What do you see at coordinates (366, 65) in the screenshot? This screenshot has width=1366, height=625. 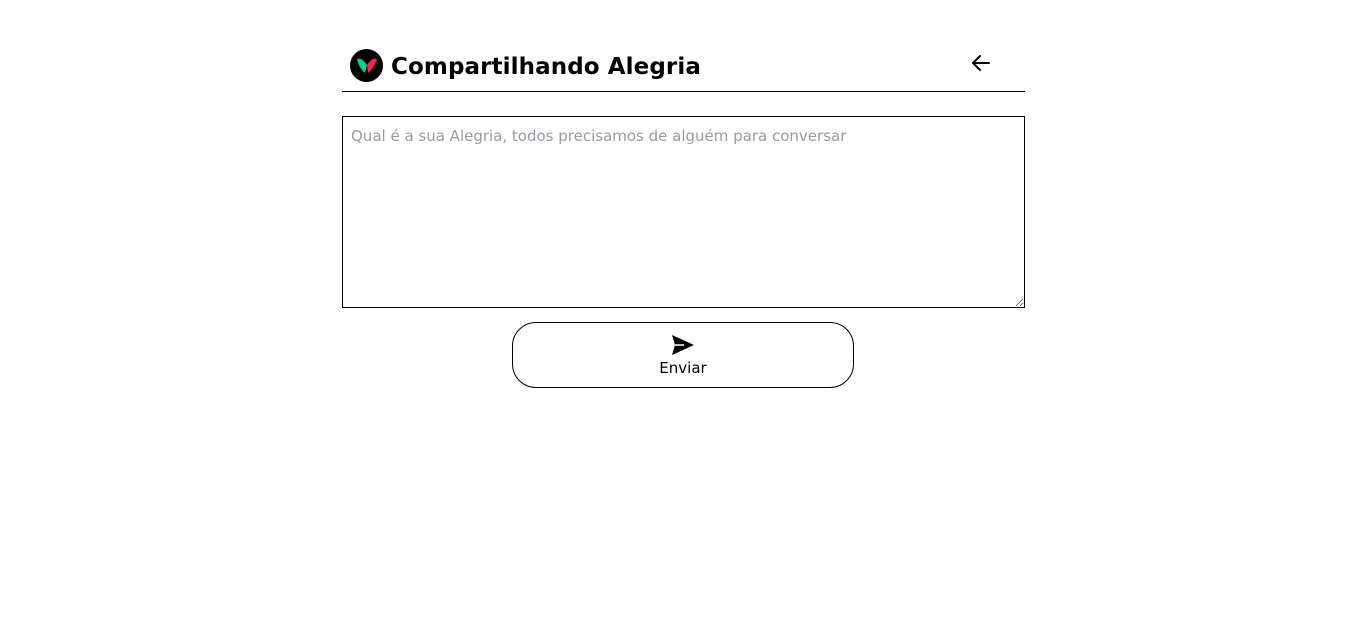 I see `heart-logo-icon` at bounding box center [366, 65].